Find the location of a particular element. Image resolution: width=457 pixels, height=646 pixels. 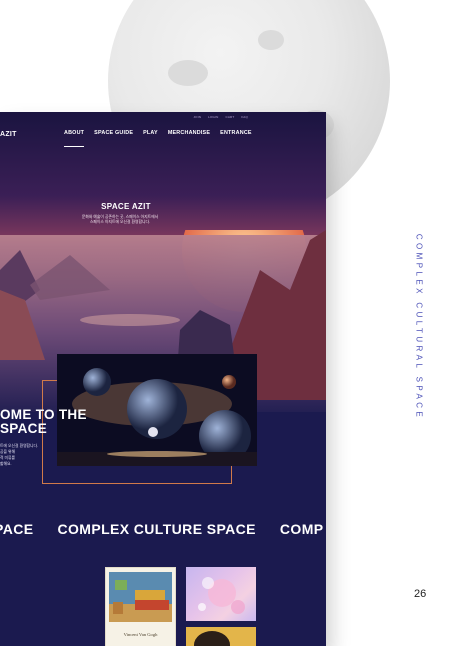

welcome-text: 트에 오신걸 환영합니다. 공을 위해 적 미류를 할해요. is located at coordinates (19, 455).